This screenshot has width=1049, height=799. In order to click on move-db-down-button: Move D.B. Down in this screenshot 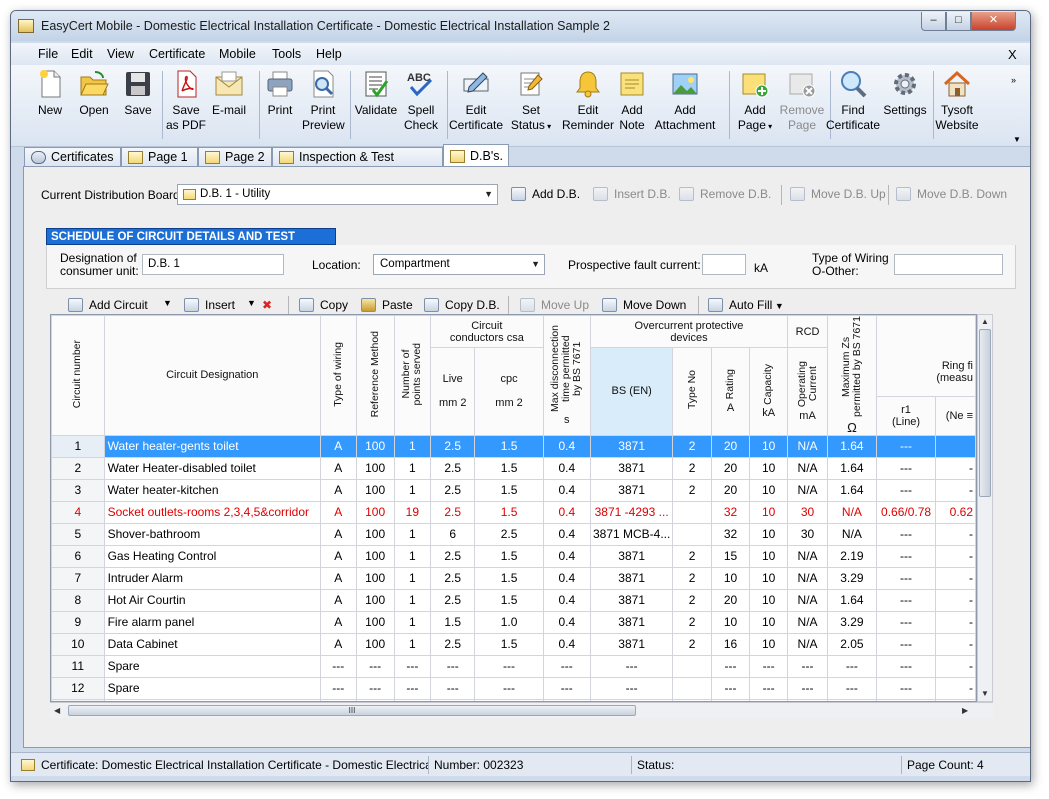, I will do `click(951, 194)`.